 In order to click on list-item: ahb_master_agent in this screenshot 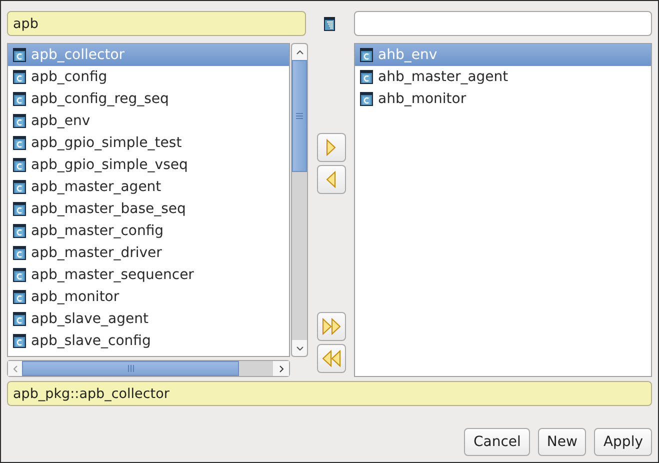, I will do `click(503, 77)`.